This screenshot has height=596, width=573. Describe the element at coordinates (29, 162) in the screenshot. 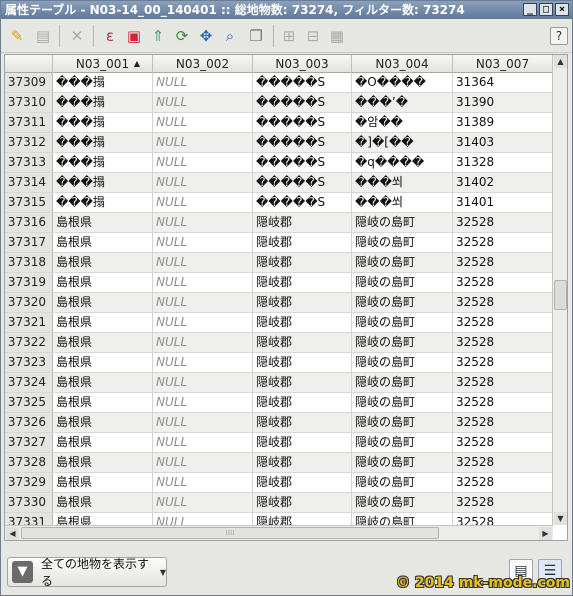

I see `row-header: 37313` at that location.